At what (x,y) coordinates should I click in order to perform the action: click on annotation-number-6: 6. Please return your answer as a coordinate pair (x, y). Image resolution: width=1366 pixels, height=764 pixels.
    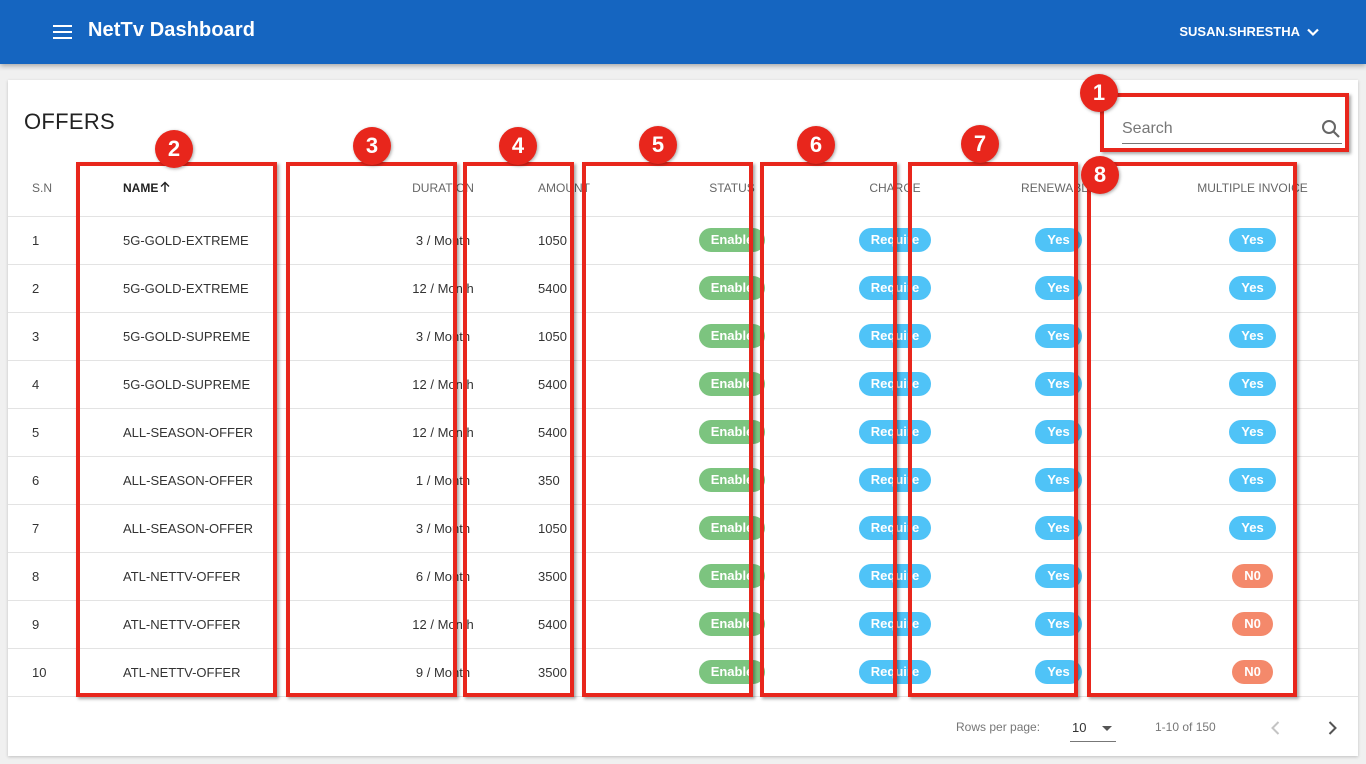
    Looking at the image, I should click on (816, 145).